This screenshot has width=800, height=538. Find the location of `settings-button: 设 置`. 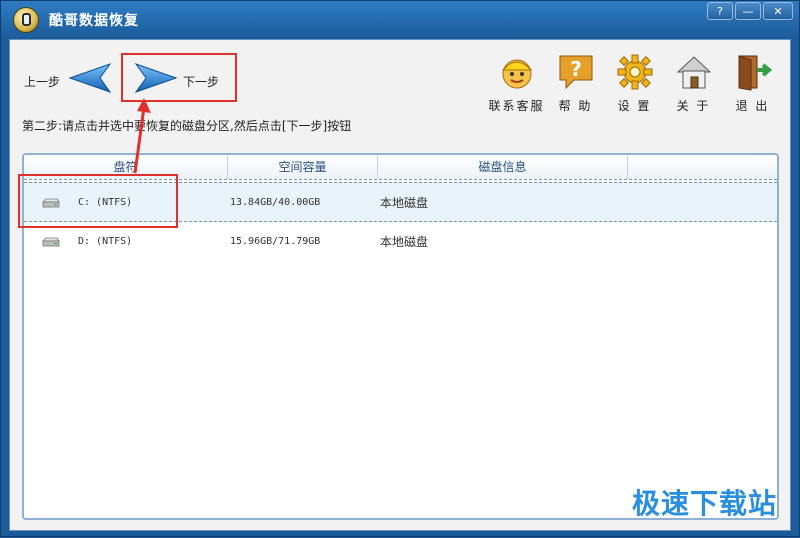

settings-button: 设 置 is located at coordinates (634, 83).